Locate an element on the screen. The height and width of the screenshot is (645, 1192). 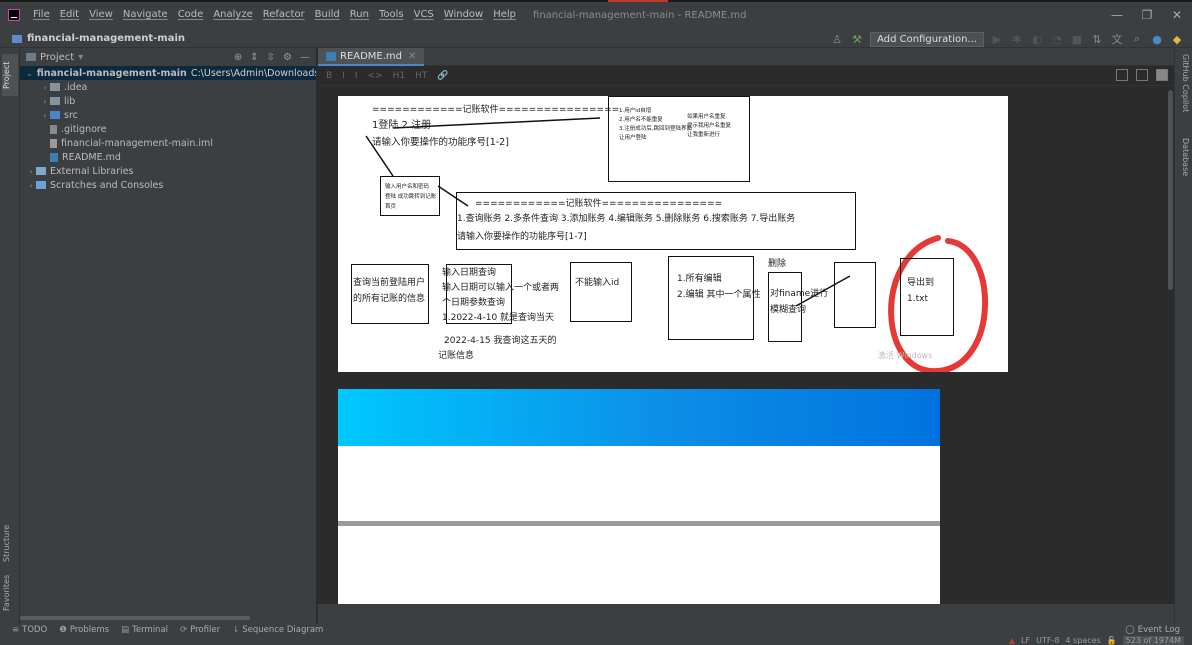
multi-query-line: 记账信息 is located at coordinates (456, 356).